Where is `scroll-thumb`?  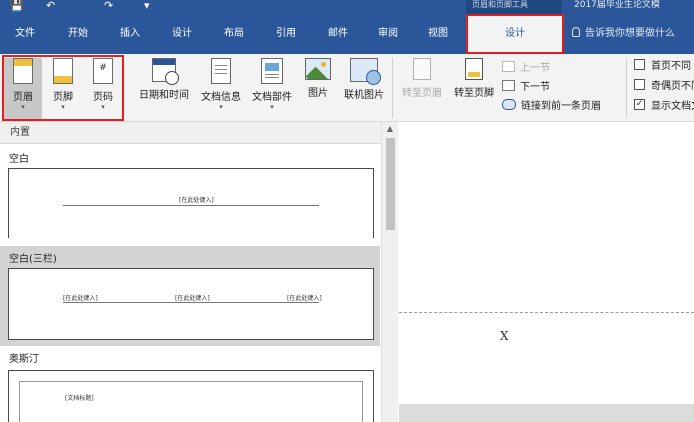 scroll-thumb is located at coordinates (390, 184).